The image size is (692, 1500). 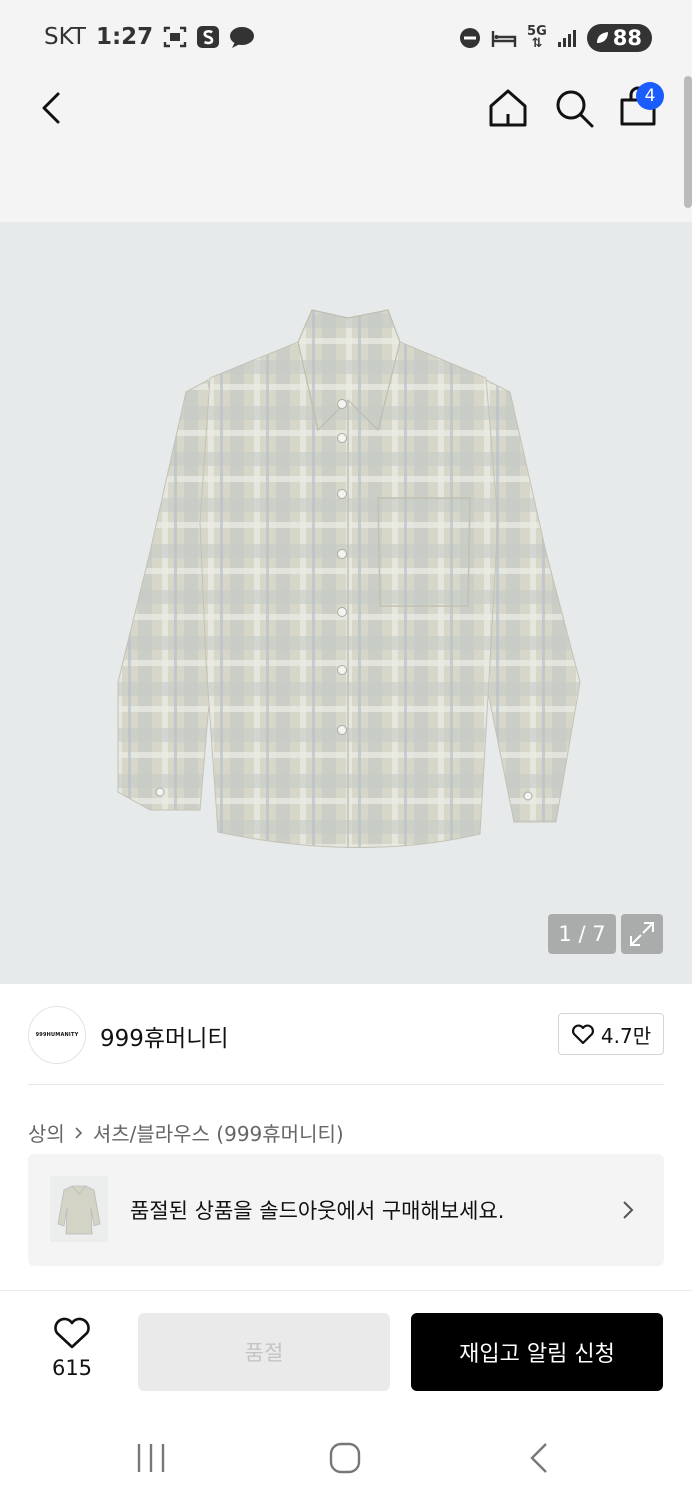 I want to click on signal-icon, so click(x=566, y=38).